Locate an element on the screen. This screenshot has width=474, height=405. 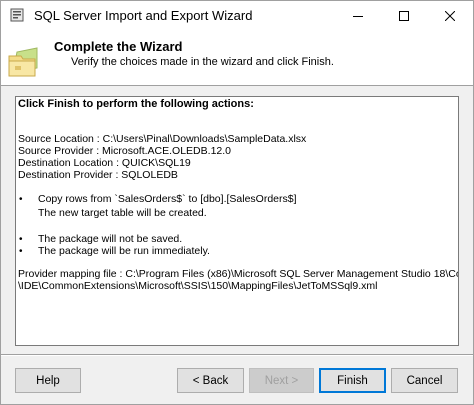
title-bar: SQL Server Import and Export Wizard is located at coordinates (237, 15).